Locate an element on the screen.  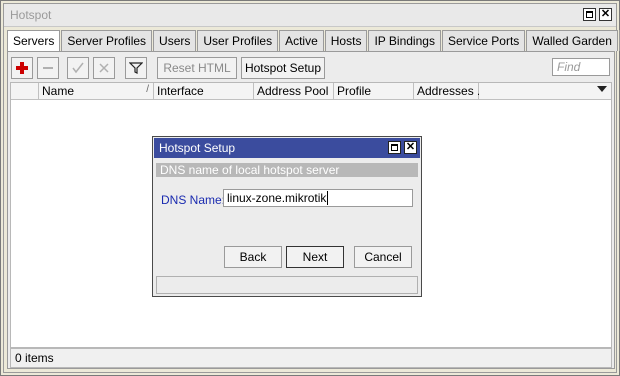
enable-button is located at coordinates (78, 68).